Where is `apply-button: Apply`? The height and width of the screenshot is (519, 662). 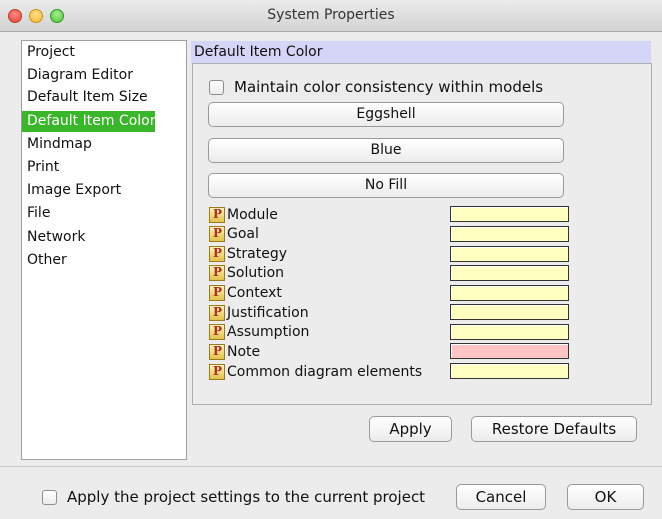
apply-button: Apply is located at coordinates (410, 429).